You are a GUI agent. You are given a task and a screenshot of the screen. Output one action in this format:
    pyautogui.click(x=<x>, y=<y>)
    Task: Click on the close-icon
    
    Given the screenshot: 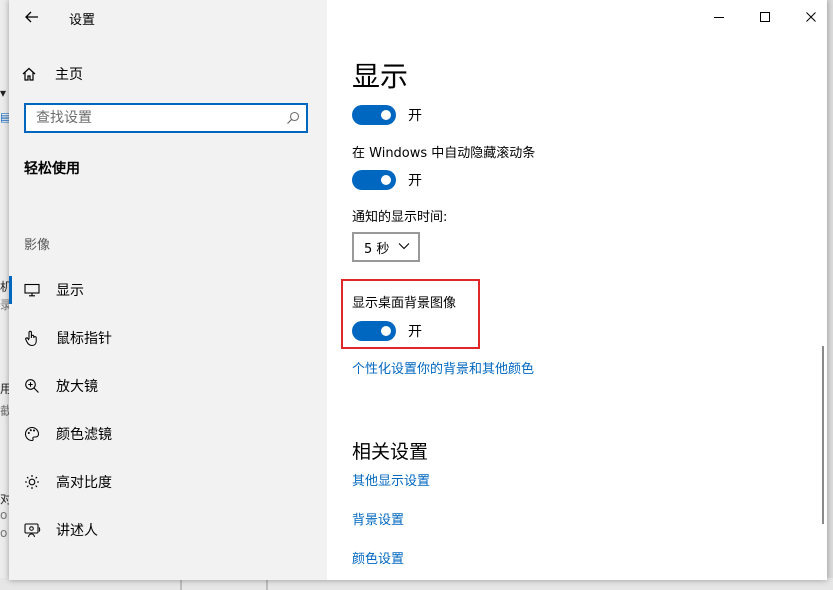 What is the action you would take?
    pyautogui.click(x=811, y=17)
    